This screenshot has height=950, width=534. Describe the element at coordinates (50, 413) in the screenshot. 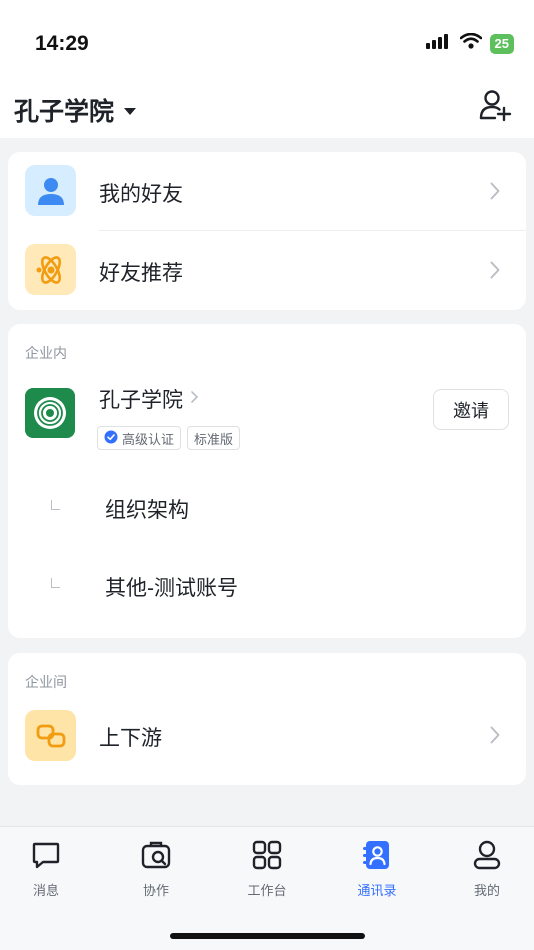

I see `org-logo` at that location.